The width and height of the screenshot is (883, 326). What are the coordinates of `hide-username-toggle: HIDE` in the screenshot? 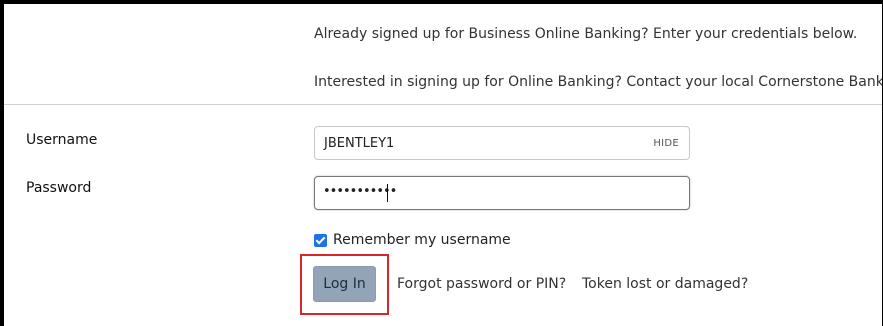 It's located at (666, 143).